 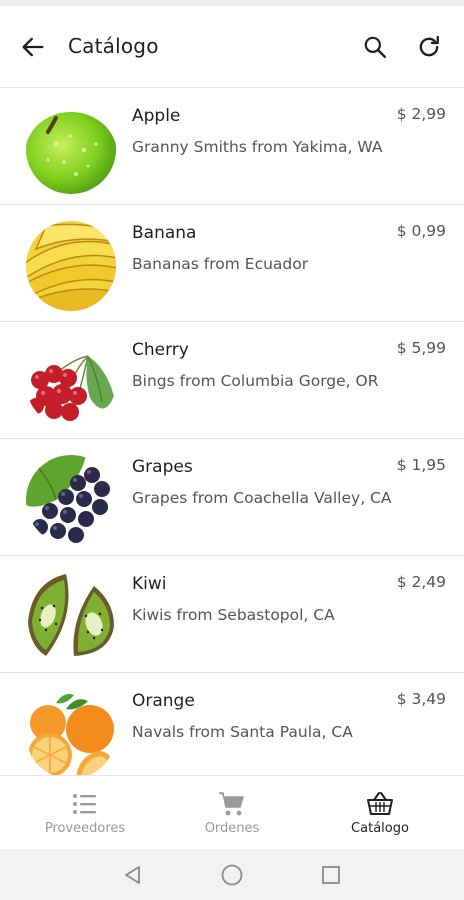 I want to click on product-description: Bananas from Ecuador, so click(x=220, y=264).